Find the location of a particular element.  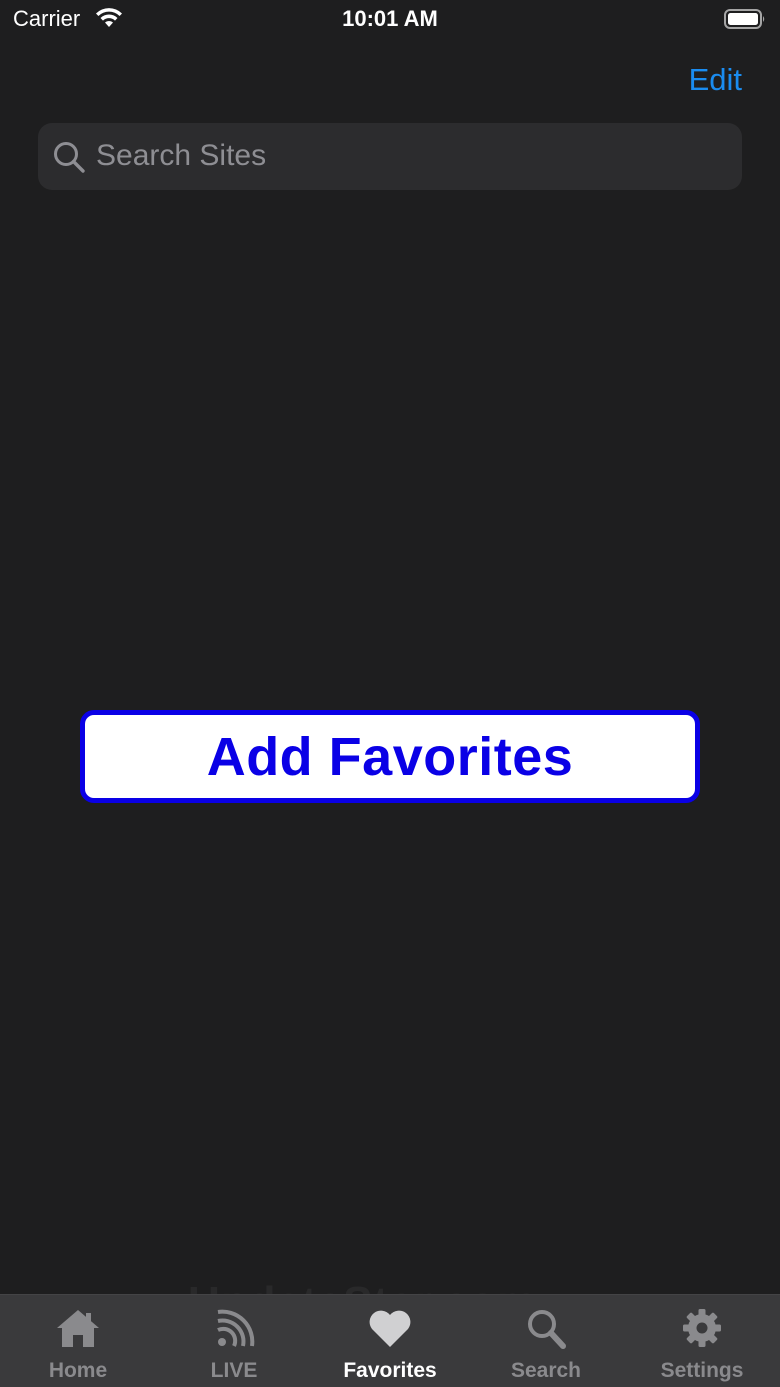

live-feed-icon is located at coordinates (236, 1328).